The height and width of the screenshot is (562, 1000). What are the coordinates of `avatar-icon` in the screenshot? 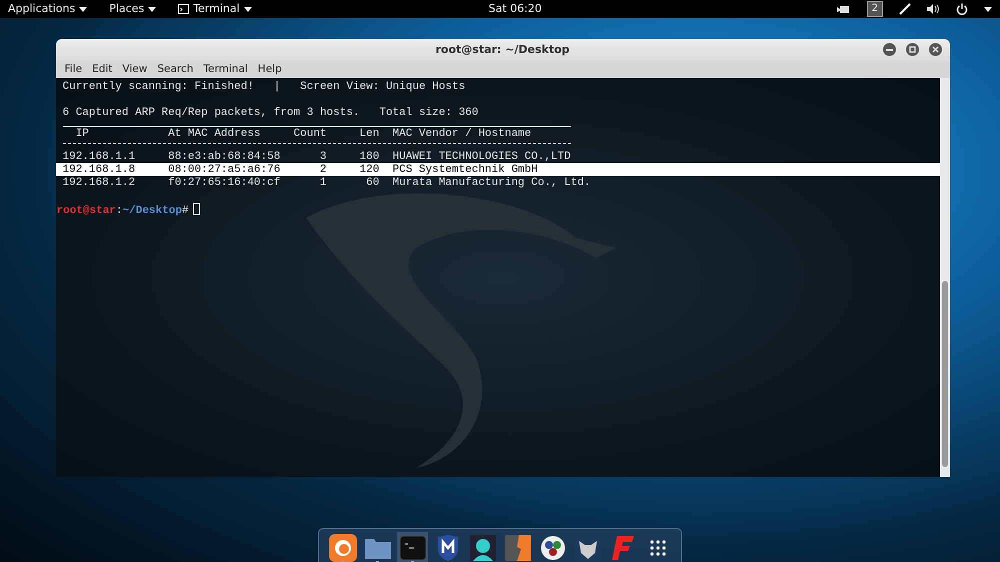 It's located at (483, 547).